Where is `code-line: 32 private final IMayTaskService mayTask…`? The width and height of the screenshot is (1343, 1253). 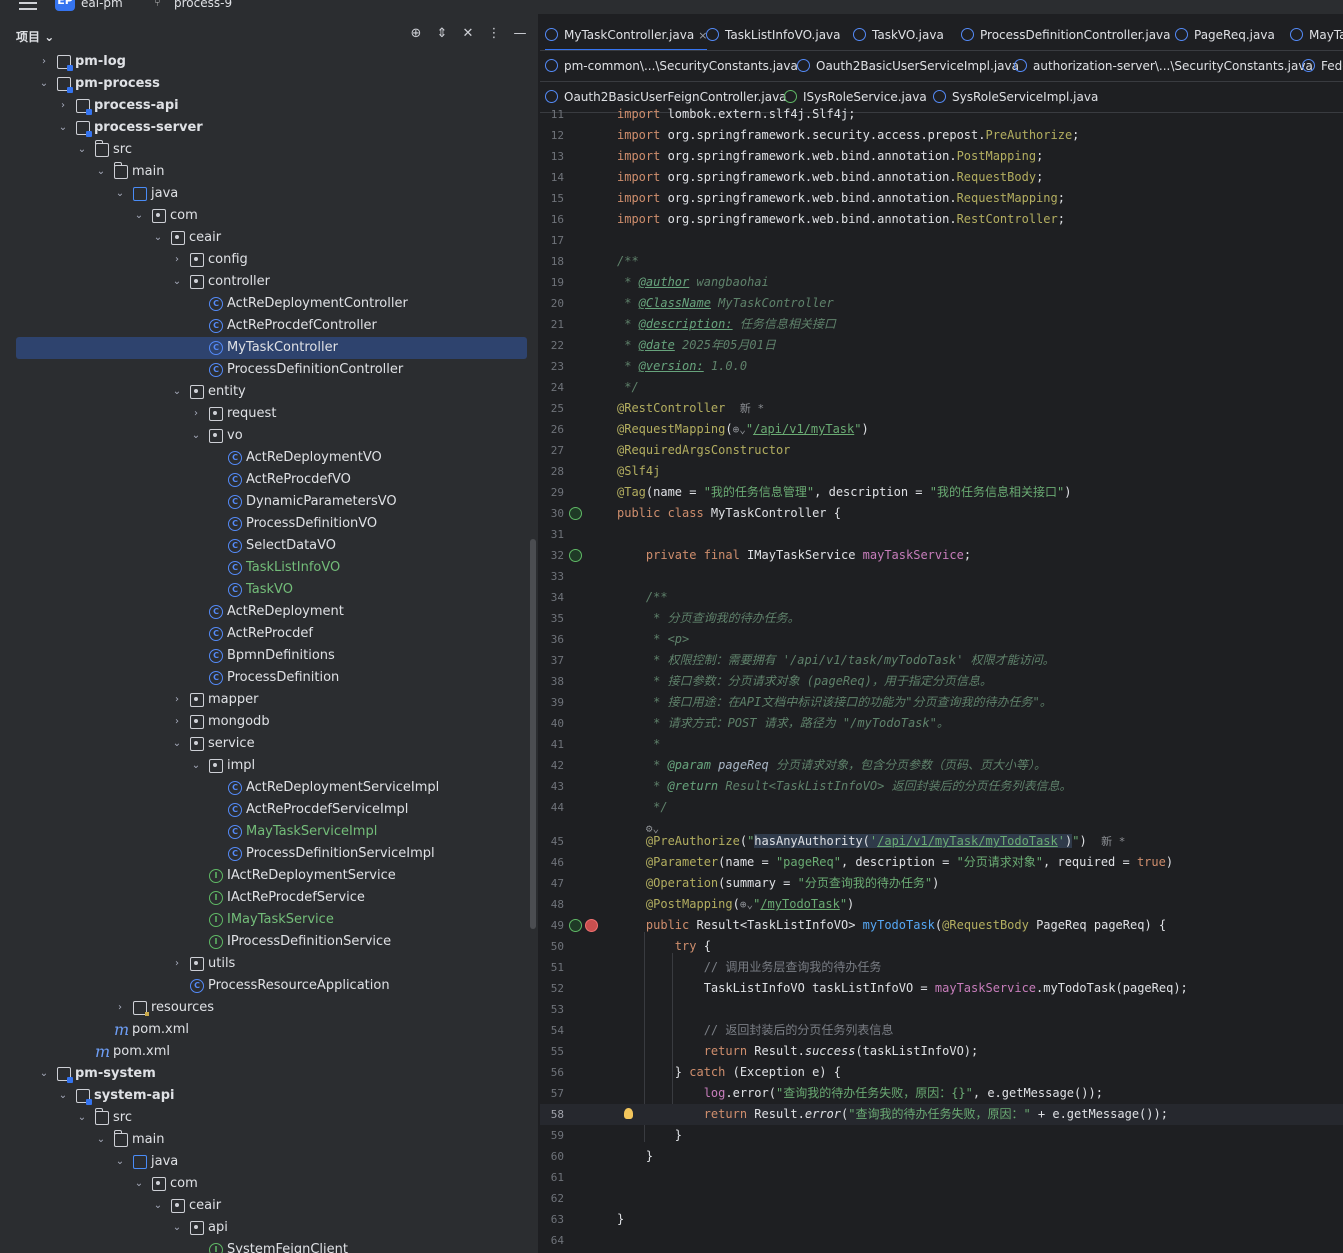 code-line: 32 private final IMayTaskService mayTask… is located at coordinates (941, 555).